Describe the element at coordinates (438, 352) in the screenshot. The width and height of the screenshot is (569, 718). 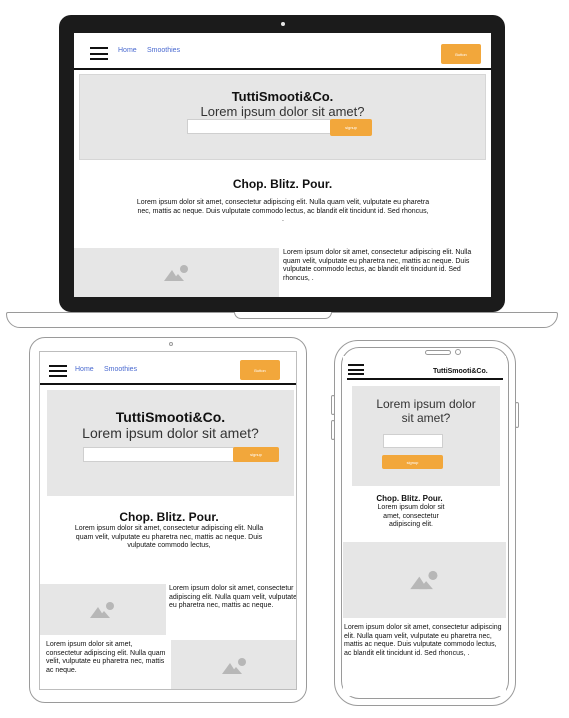
I see `phone-speaker` at that location.